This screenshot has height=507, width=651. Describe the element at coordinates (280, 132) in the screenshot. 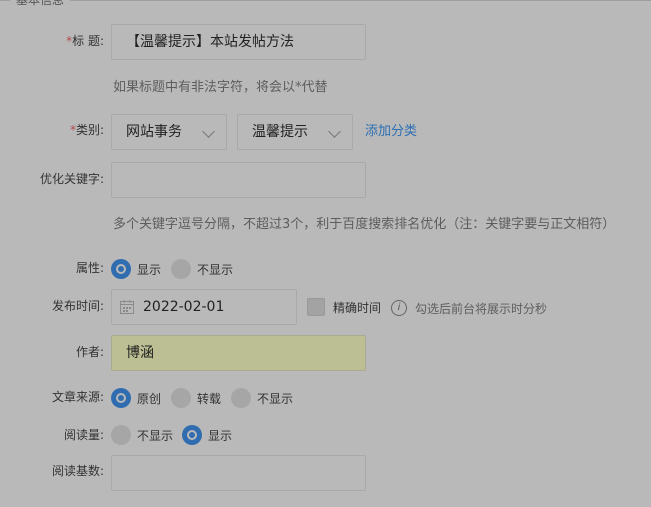

I see `category-select-secondary-value: 温馨提示` at that location.